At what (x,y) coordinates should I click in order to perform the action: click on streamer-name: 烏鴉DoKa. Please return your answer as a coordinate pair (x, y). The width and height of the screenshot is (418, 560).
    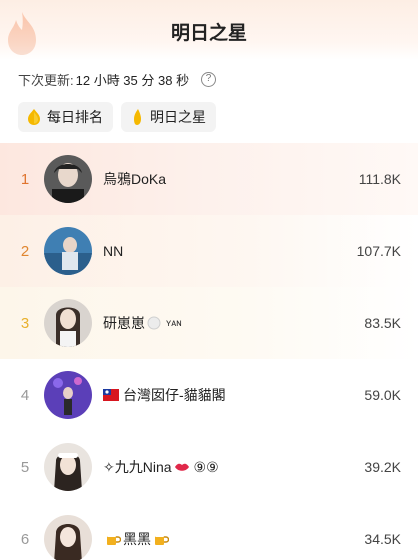
    Looking at the image, I should click on (135, 179).